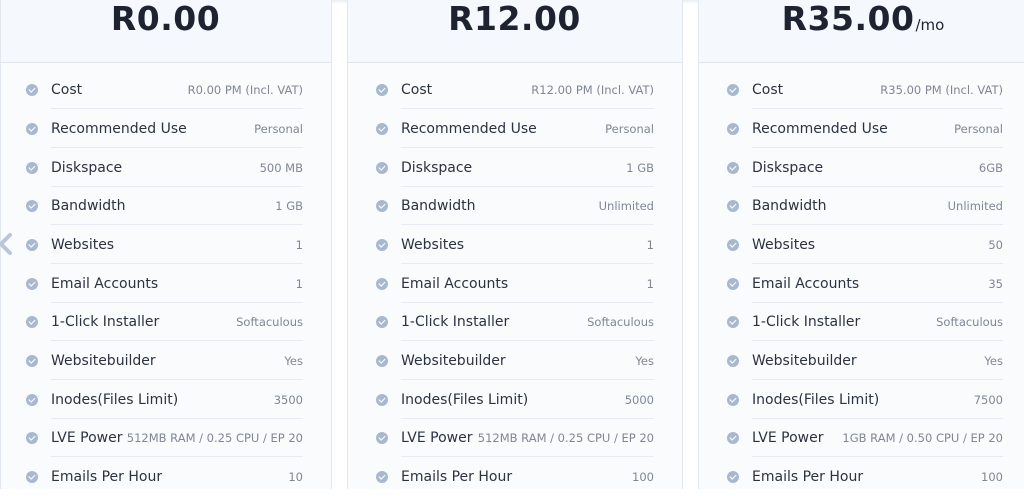 This screenshot has height=496, width=1024. What do you see at coordinates (865, 168) in the screenshot?
I see `feature-row-diskspace: Diskspace 6GB` at bounding box center [865, 168].